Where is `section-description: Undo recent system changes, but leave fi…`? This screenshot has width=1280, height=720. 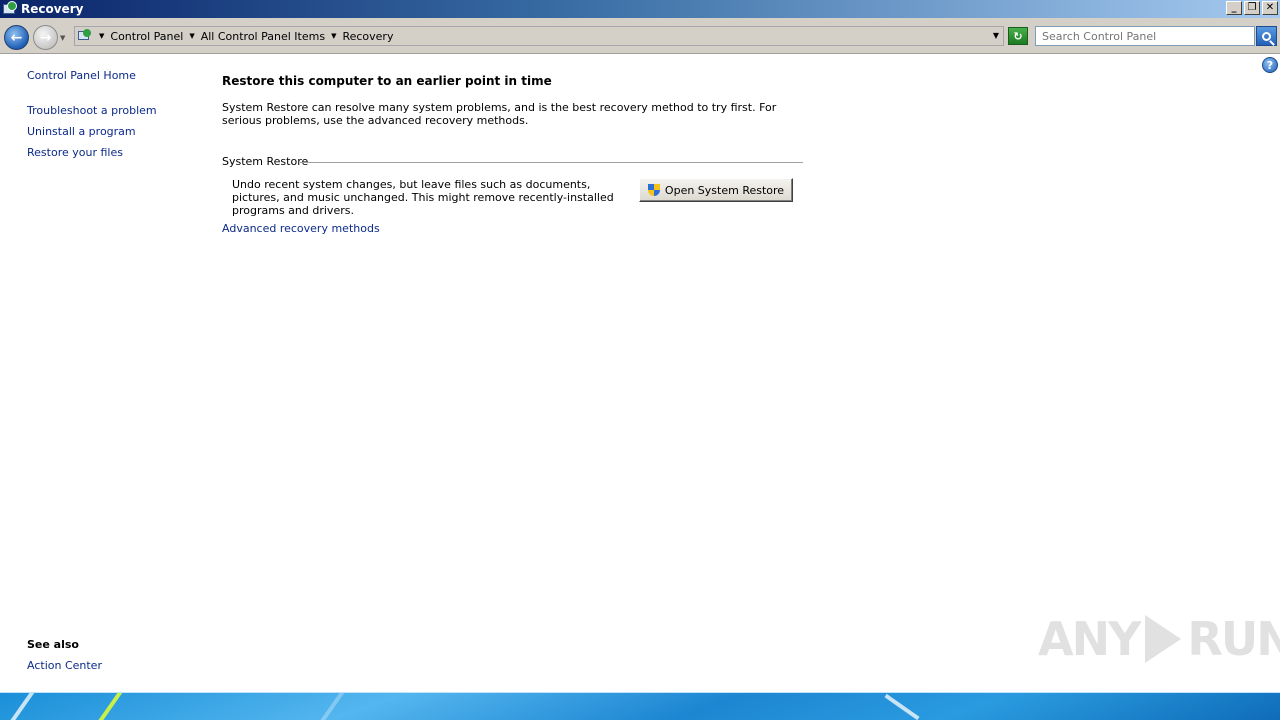 section-description: Undo recent system changes, but leave fi… is located at coordinates (423, 197).